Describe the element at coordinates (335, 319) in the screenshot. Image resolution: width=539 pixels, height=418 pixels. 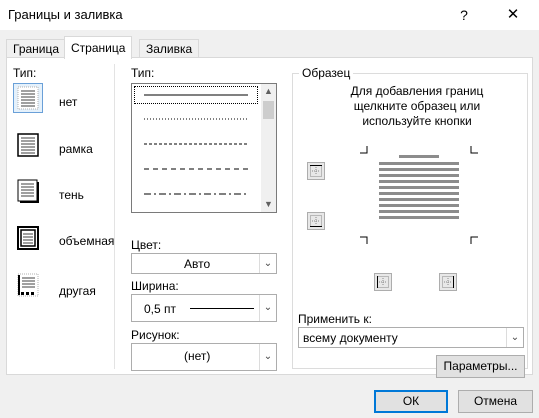
I see `apply-to-label: Применить к:` at that location.